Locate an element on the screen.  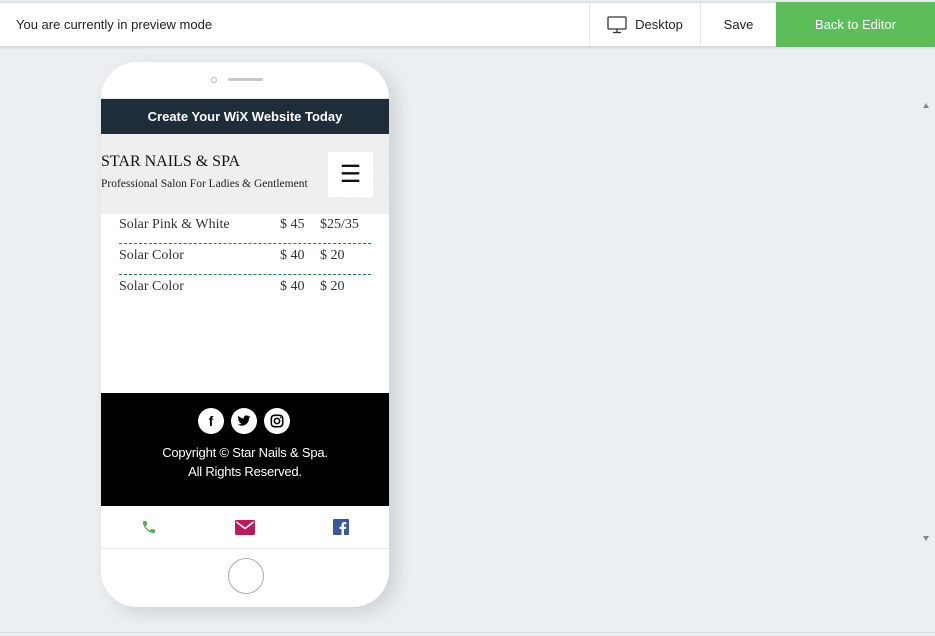
rights-text: All Rights Reserved. is located at coordinates (245, 471).